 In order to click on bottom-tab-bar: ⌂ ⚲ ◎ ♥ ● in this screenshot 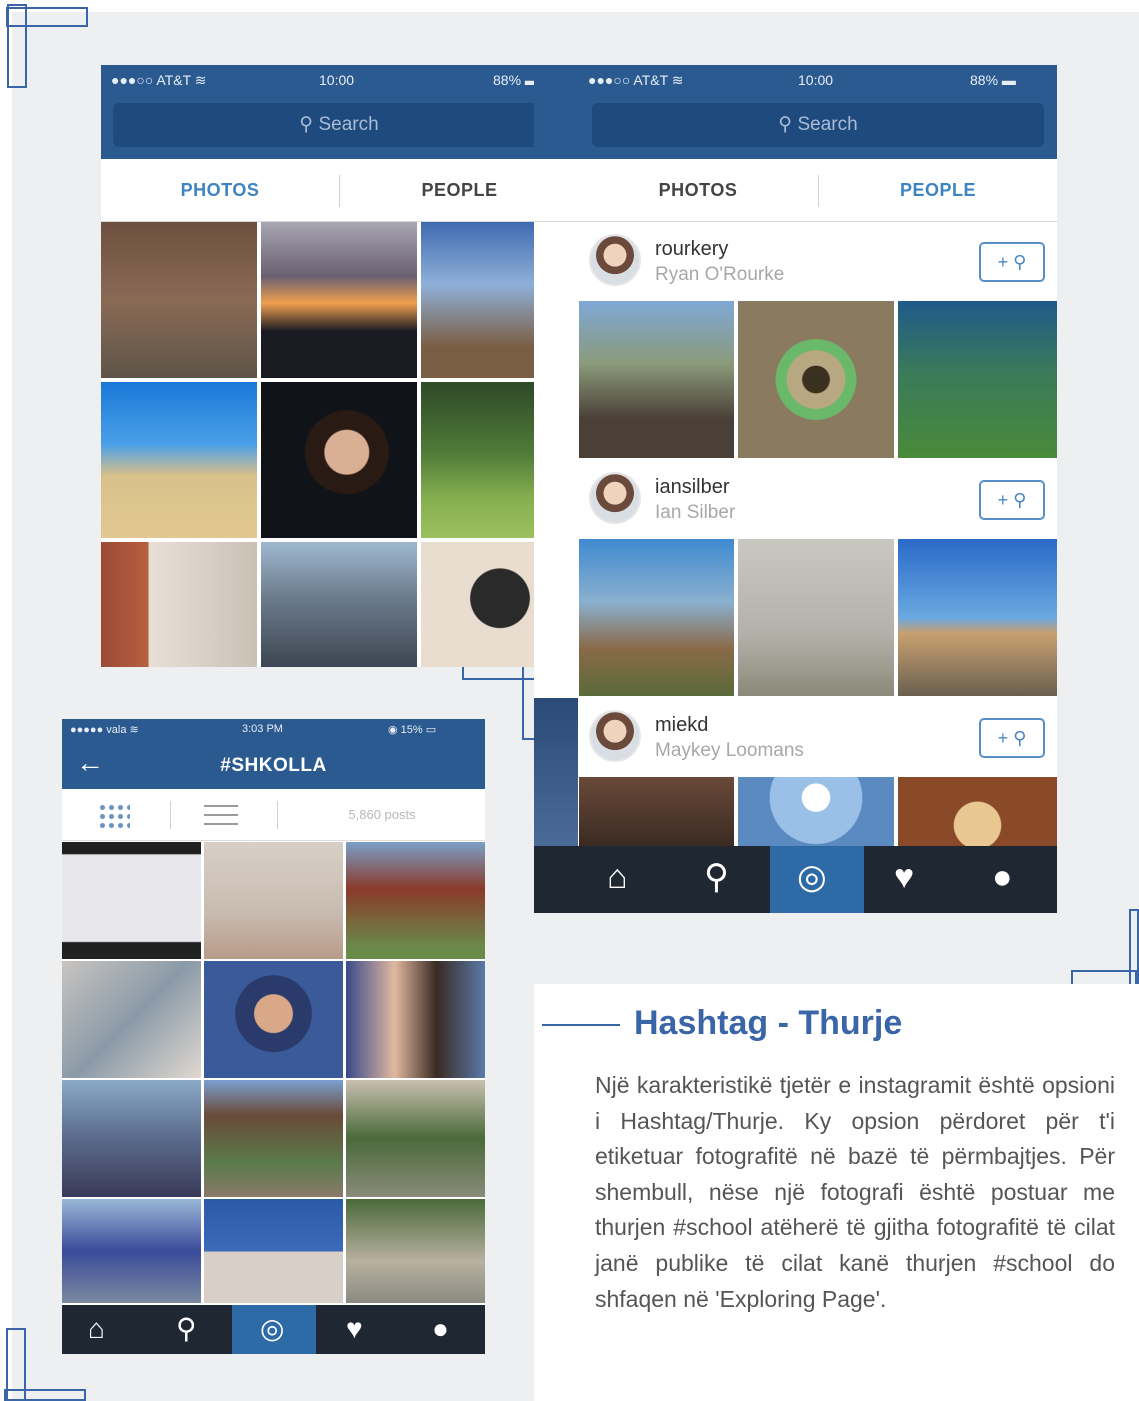, I will do `click(273, 1329)`.